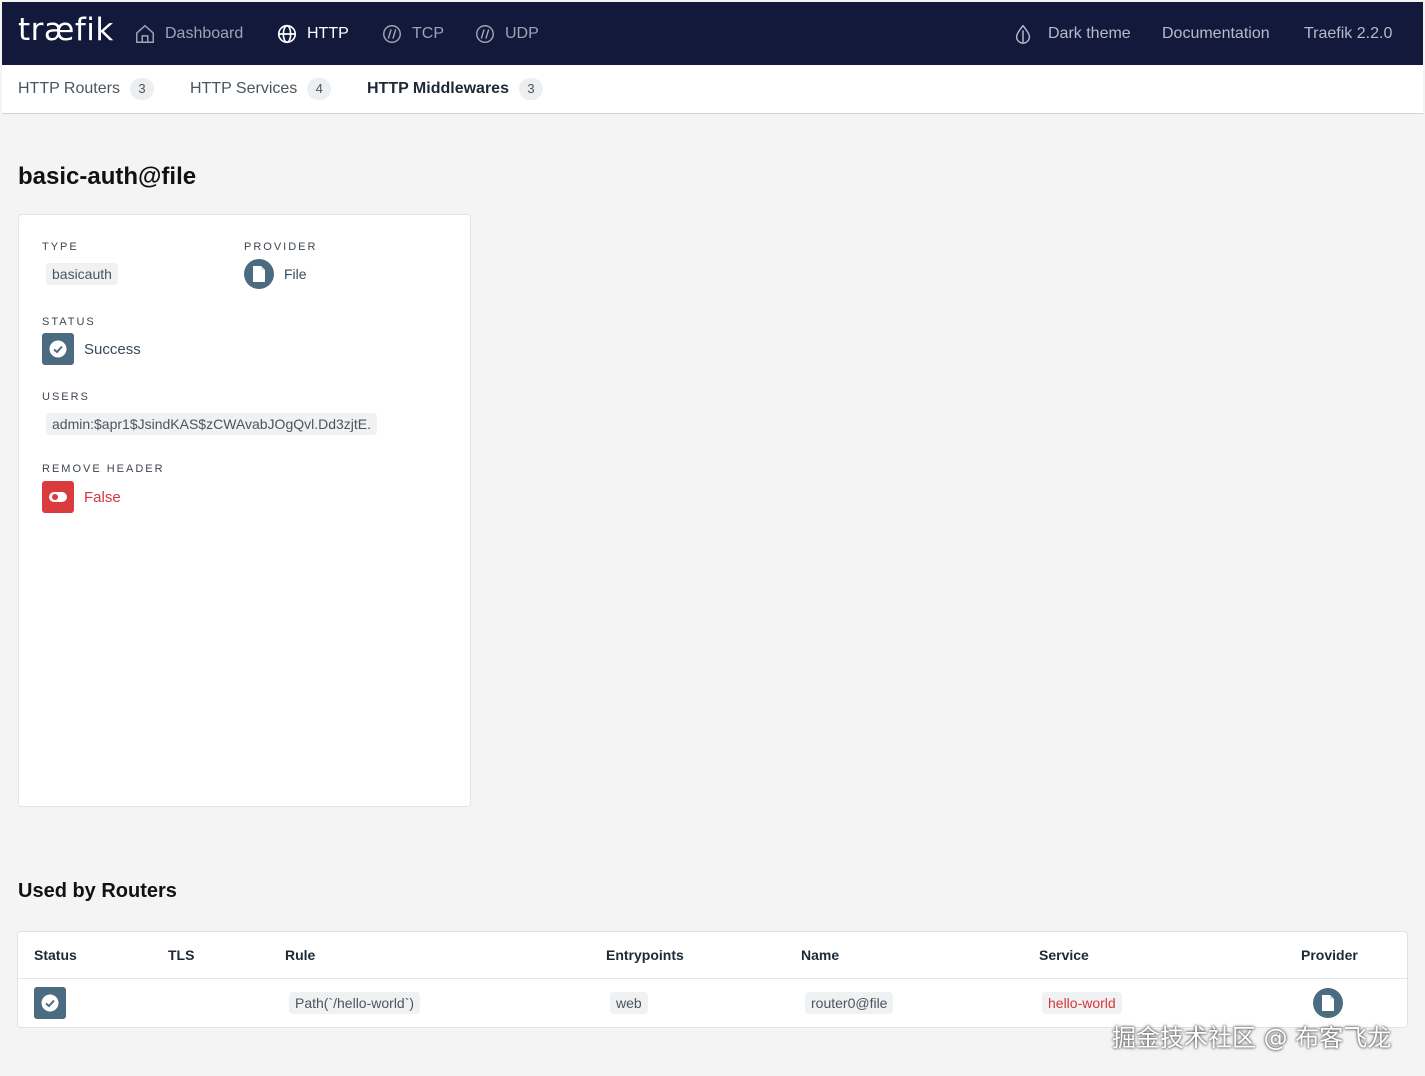  What do you see at coordinates (820, 955) in the screenshot?
I see `col-name: Name` at bounding box center [820, 955].